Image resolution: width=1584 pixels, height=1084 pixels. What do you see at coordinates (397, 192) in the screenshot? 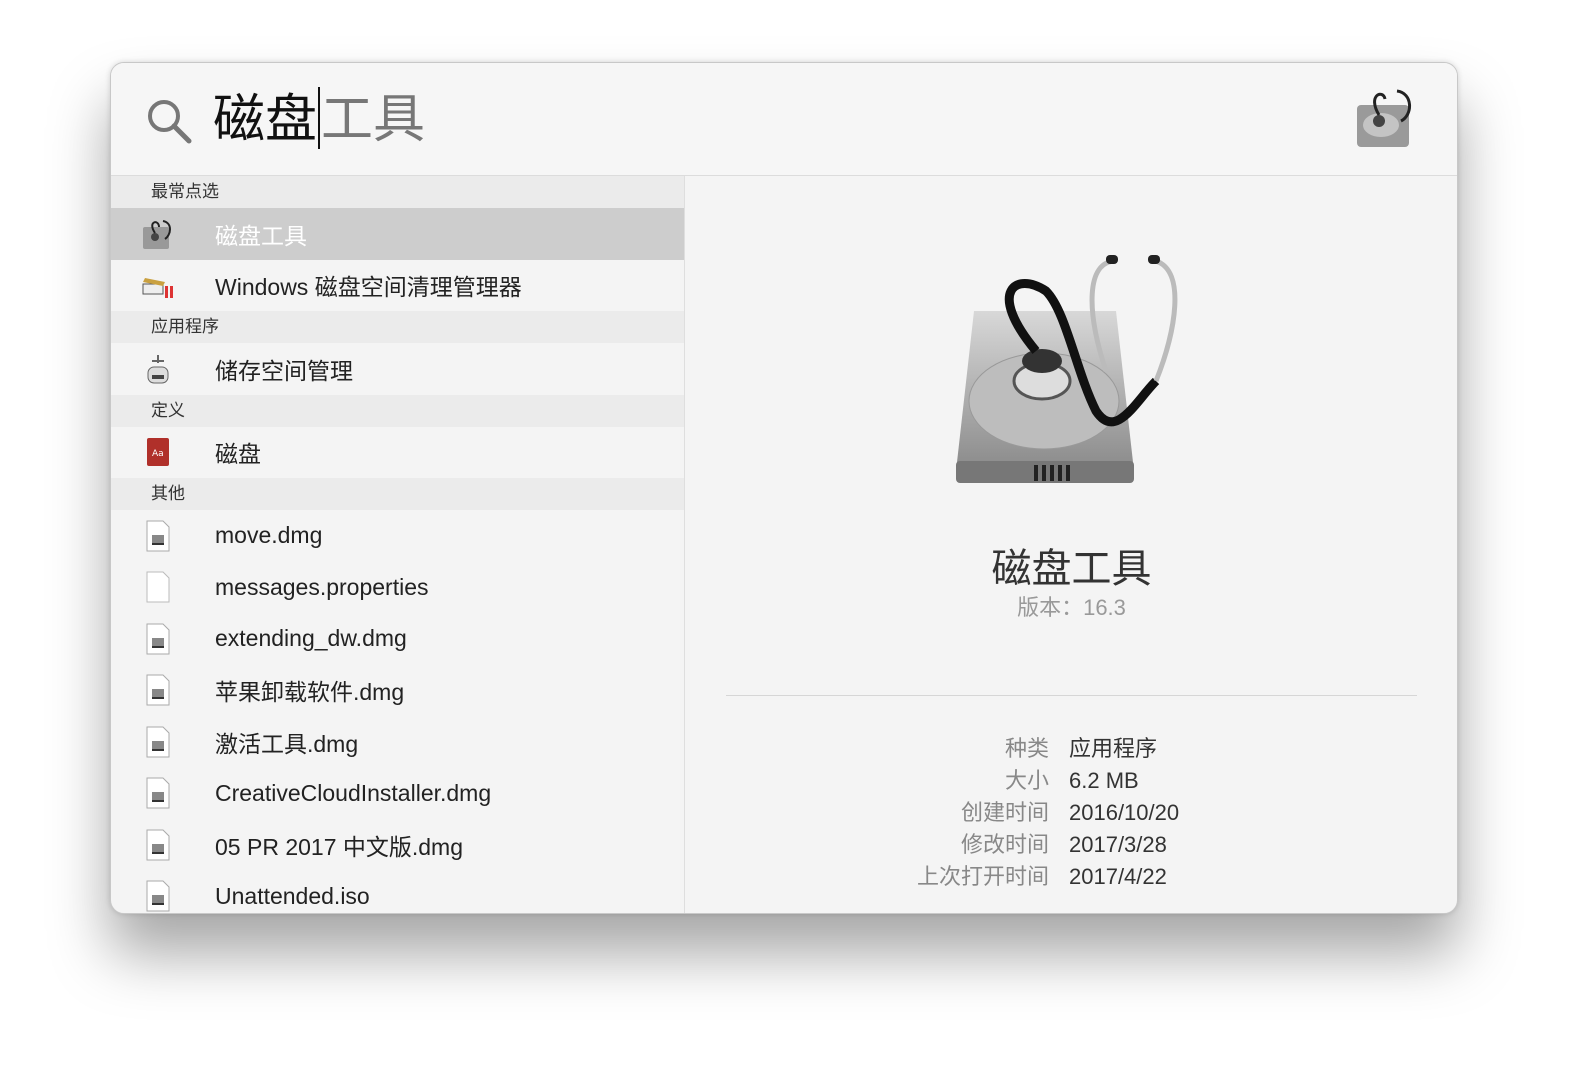
I see `section-header: 最常点选` at bounding box center [397, 192].